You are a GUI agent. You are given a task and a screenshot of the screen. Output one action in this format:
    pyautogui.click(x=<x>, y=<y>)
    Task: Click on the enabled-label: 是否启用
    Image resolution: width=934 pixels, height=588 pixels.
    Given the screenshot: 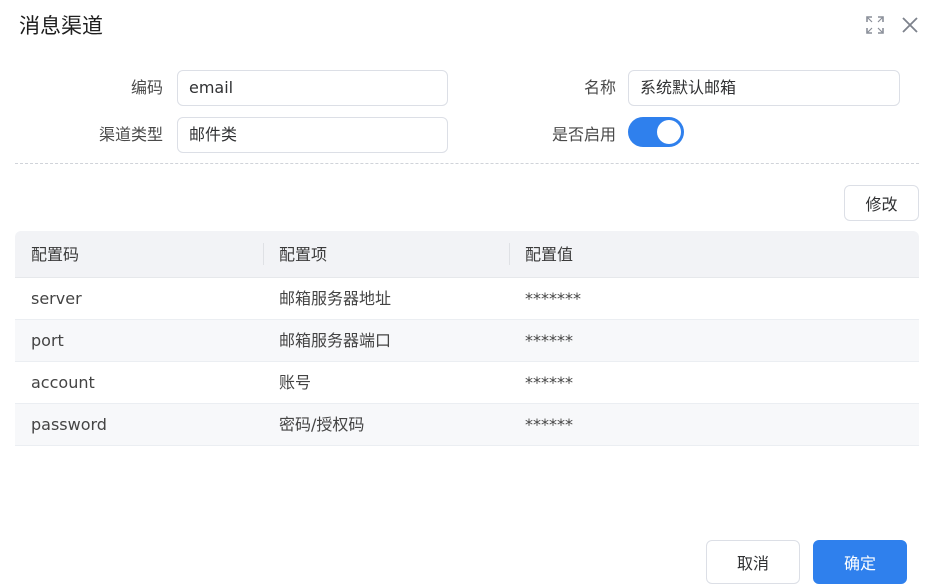 What is the action you would take?
    pyautogui.click(x=583, y=134)
    